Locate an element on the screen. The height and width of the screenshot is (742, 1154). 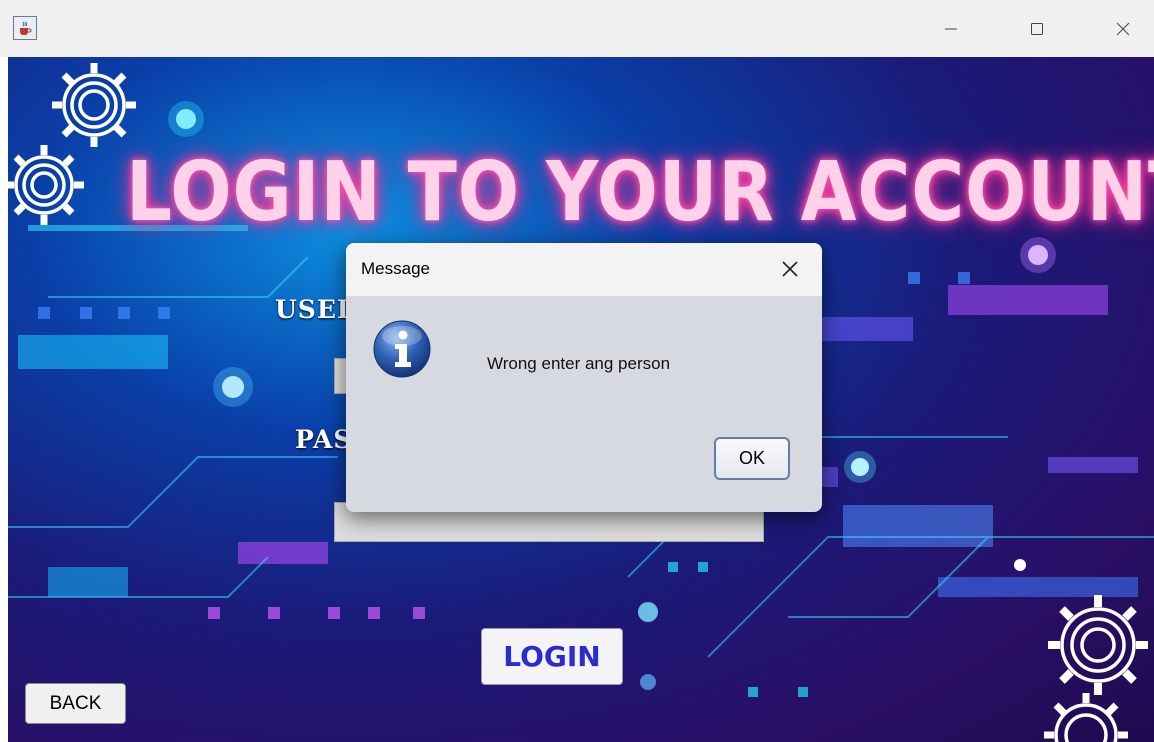
java-app-icon is located at coordinates (25, 28).